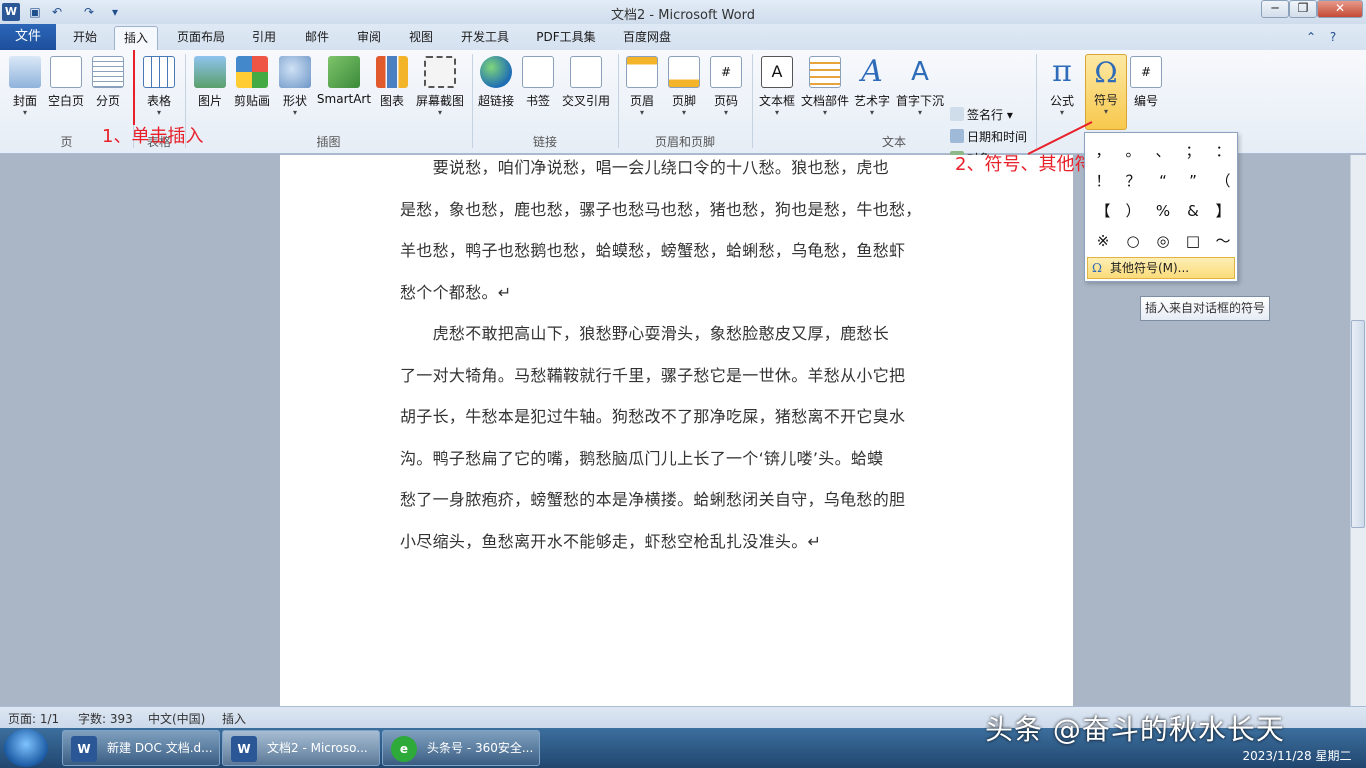  I want to click on tab-mailings: 邮件, so click(317, 38).